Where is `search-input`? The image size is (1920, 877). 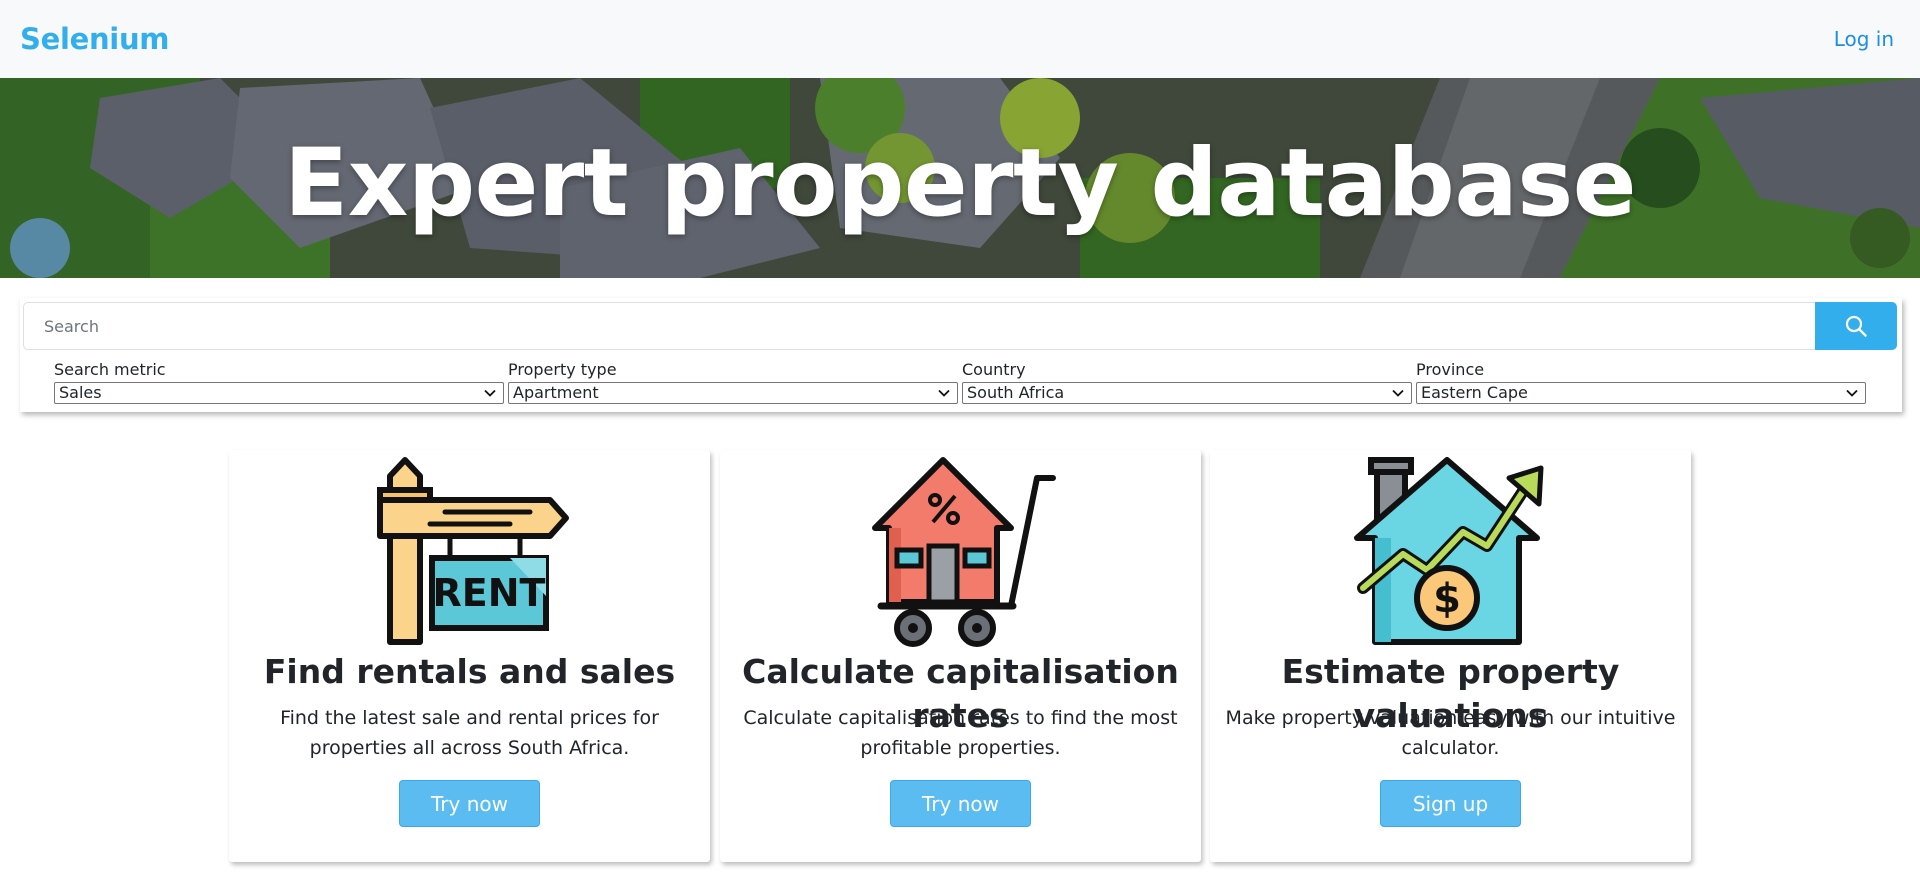 search-input is located at coordinates (919, 326).